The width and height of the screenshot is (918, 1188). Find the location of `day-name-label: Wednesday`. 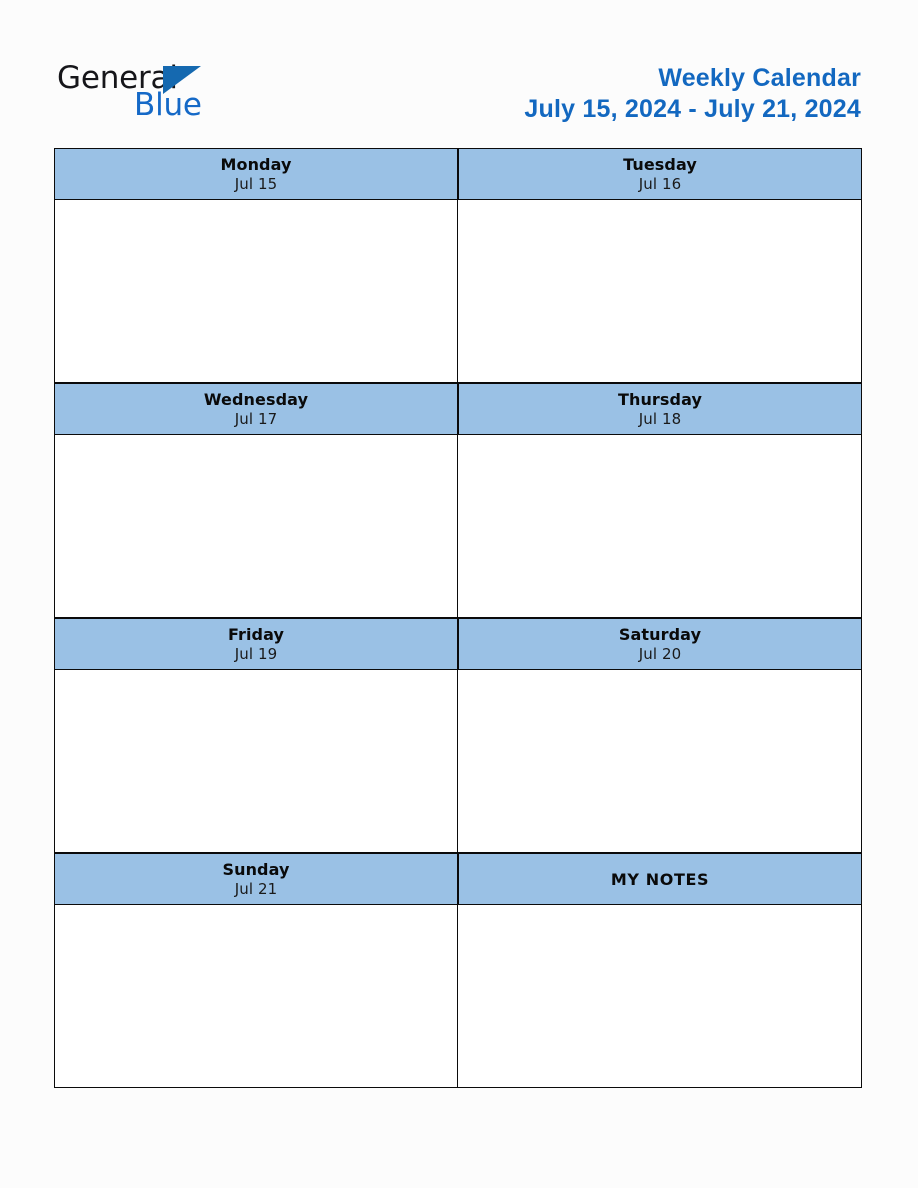

day-name-label: Wednesday is located at coordinates (256, 399).